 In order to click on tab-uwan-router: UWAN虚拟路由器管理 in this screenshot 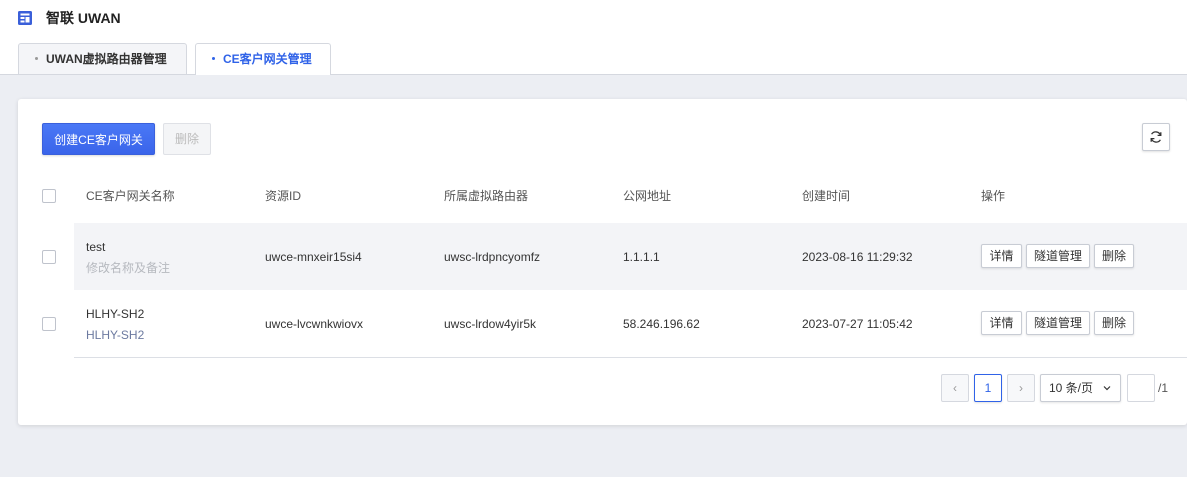, I will do `click(102, 59)`.